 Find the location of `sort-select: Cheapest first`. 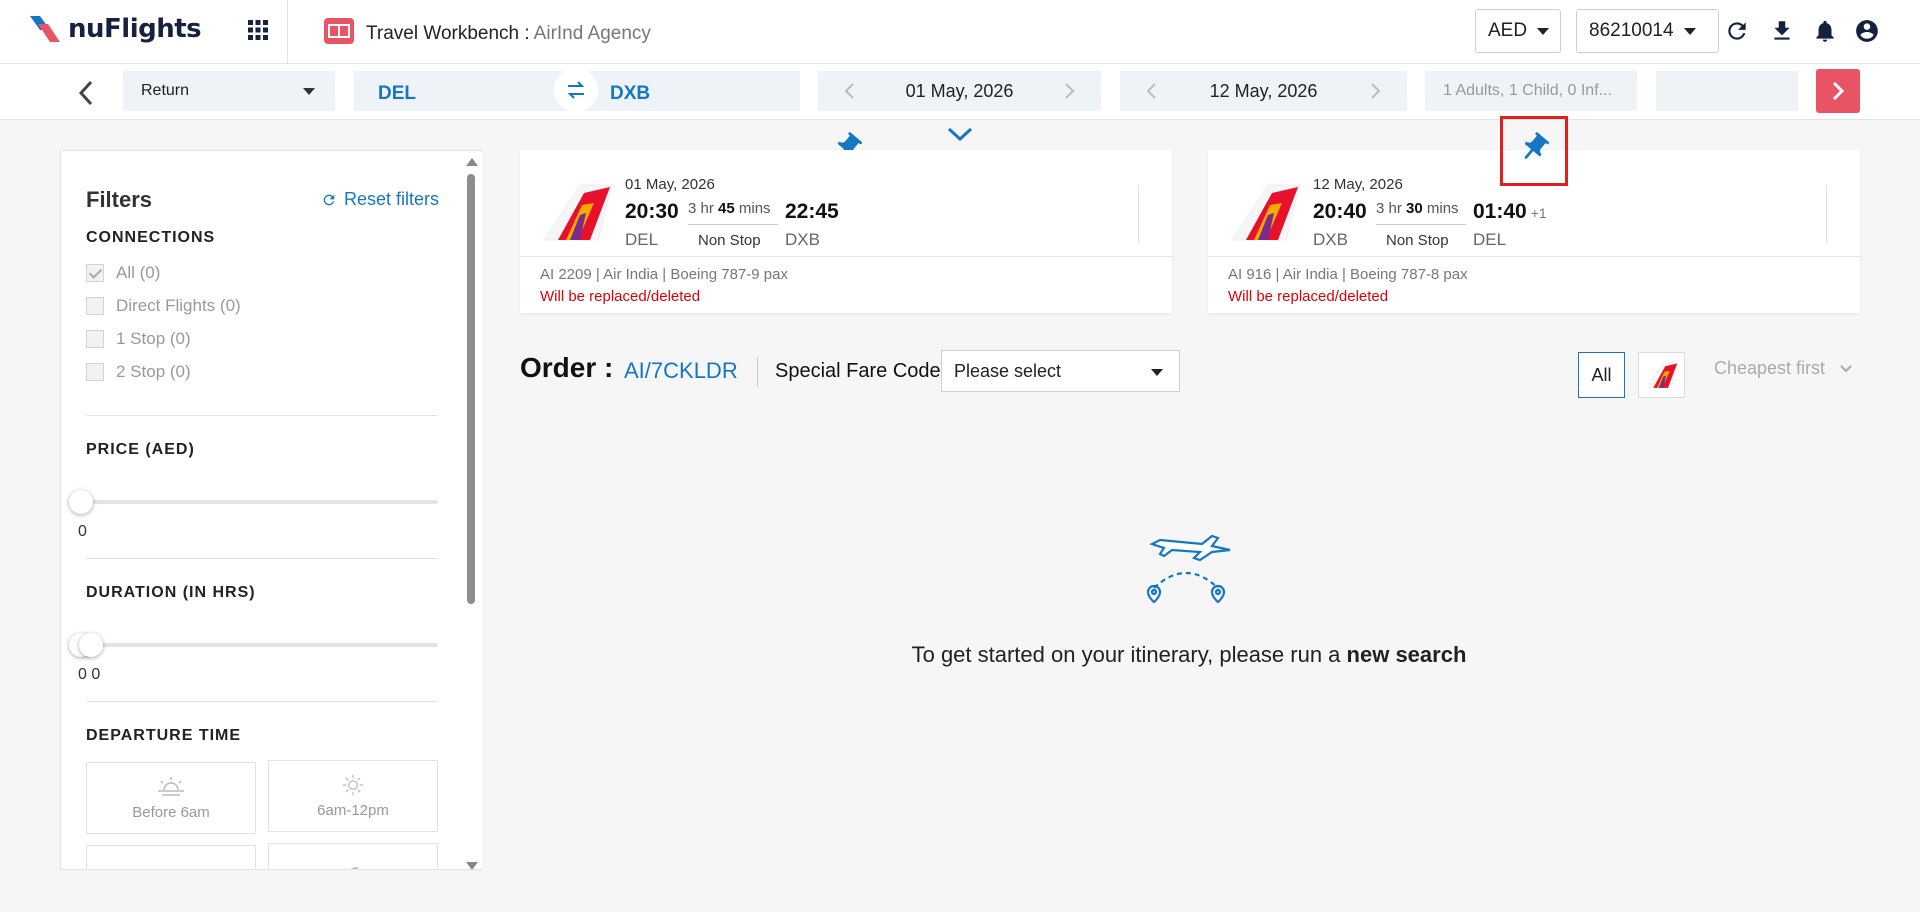

sort-select: Cheapest first is located at coordinates (1783, 368).